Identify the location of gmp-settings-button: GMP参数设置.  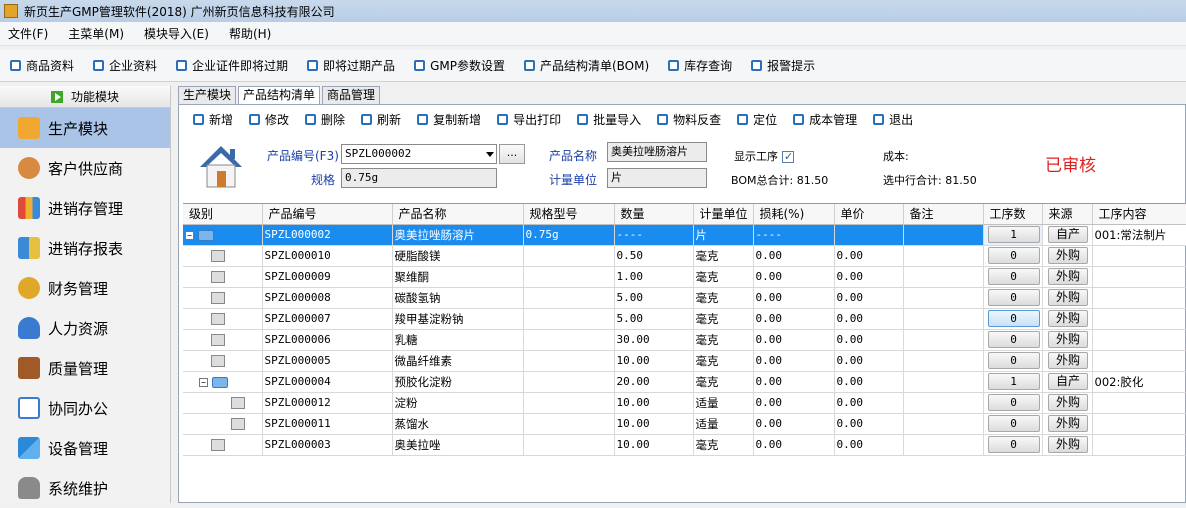
(459, 65).